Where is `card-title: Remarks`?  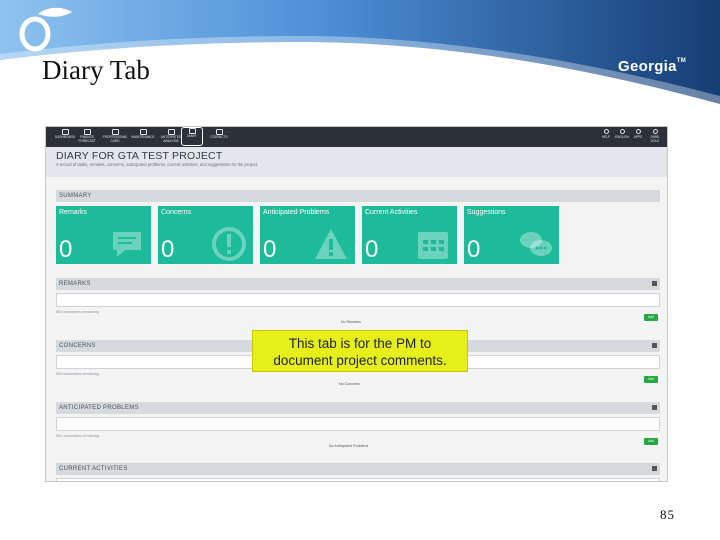 card-title: Remarks is located at coordinates (73, 212).